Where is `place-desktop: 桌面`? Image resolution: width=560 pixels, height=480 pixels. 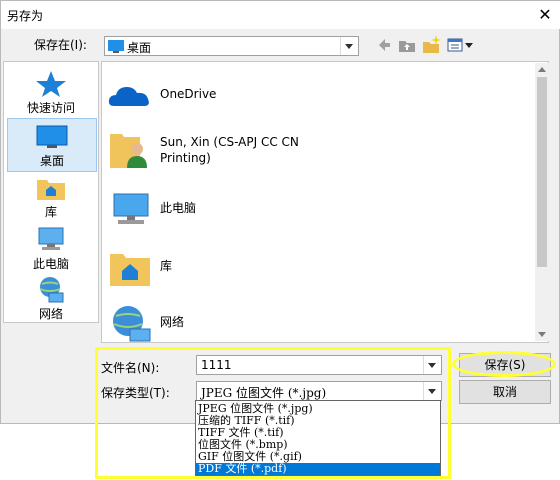
place-desktop: 桌面 is located at coordinates (52, 145).